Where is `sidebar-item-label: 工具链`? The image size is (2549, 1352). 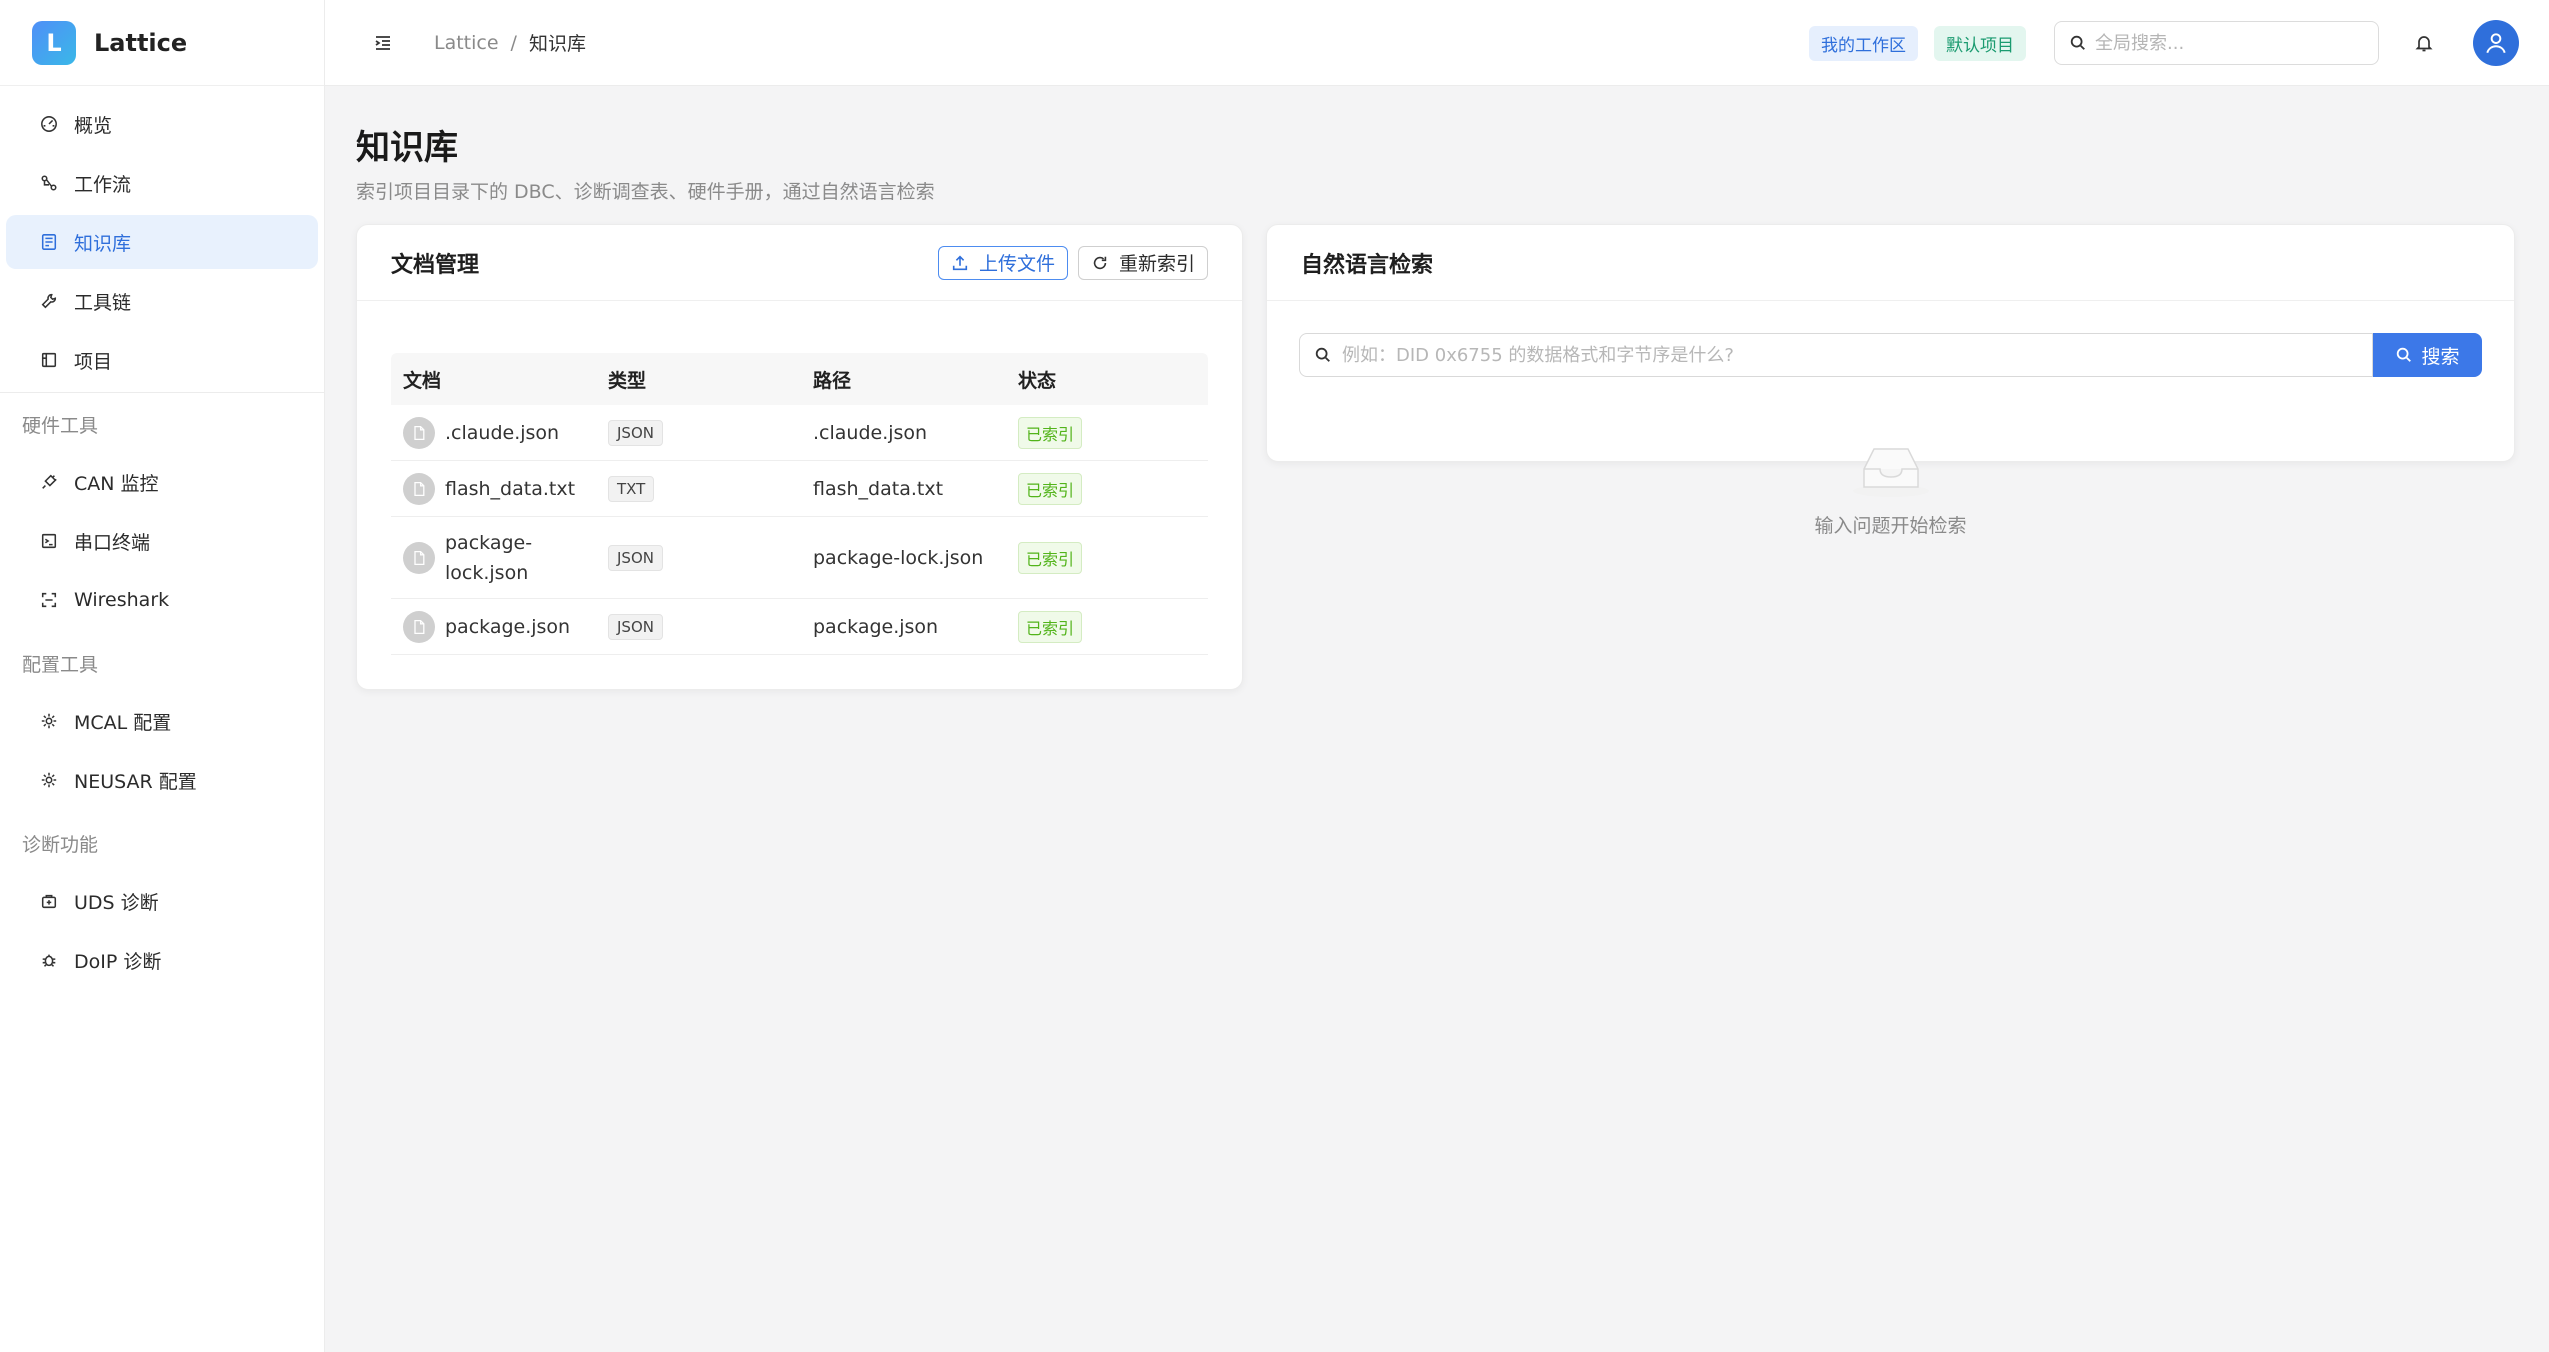
sidebar-item-label: 工具链 is located at coordinates (103, 302).